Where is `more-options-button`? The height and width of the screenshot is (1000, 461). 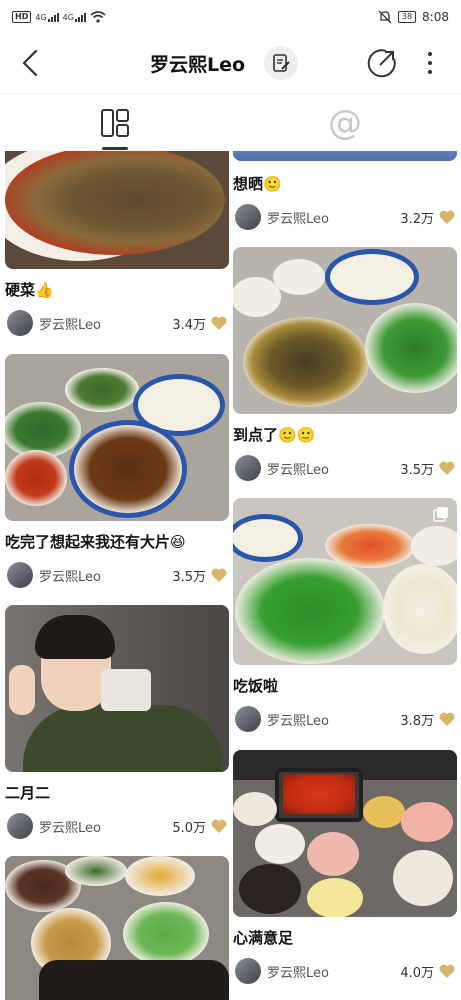
more-options-button is located at coordinates (430, 63).